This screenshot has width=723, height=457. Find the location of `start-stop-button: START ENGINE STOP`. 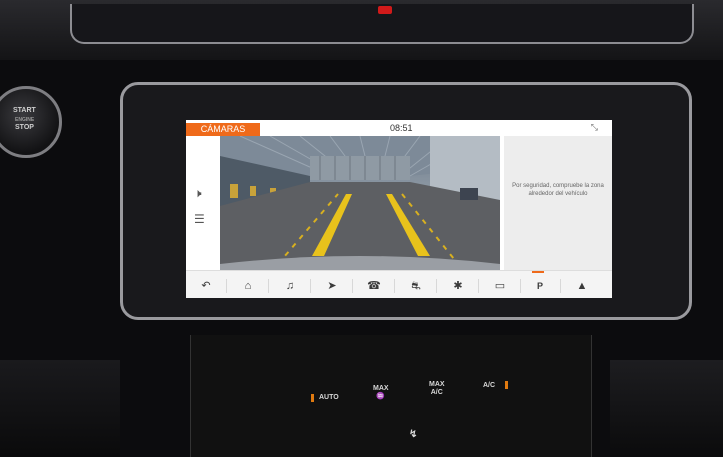

start-stop-button: START ENGINE STOP is located at coordinates (31, 122).